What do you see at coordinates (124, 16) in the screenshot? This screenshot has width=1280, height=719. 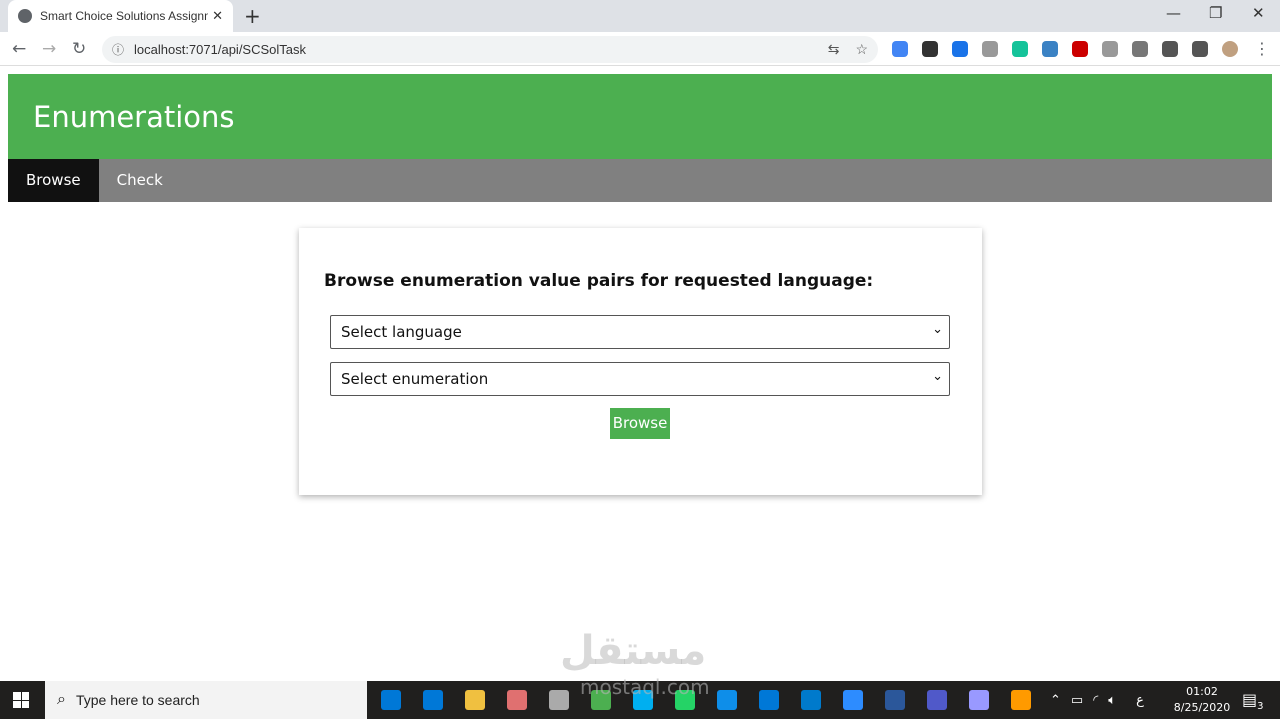 I see `tab-title: Smart Choice Solutions Assignment` at bounding box center [124, 16].